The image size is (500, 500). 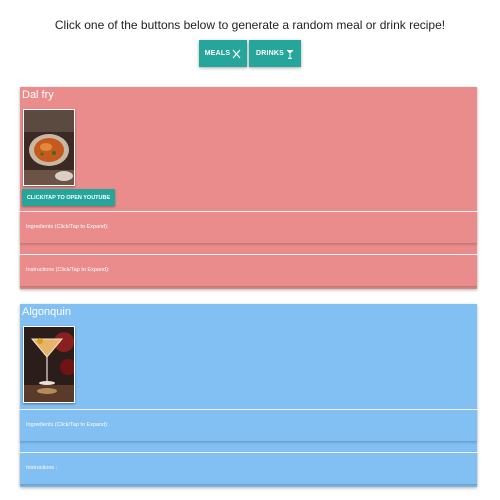 What do you see at coordinates (68, 270) in the screenshot?
I see `meal-instructions-label: Instructions (Click/Tap to Expand):` at bounding box center [68, 270].